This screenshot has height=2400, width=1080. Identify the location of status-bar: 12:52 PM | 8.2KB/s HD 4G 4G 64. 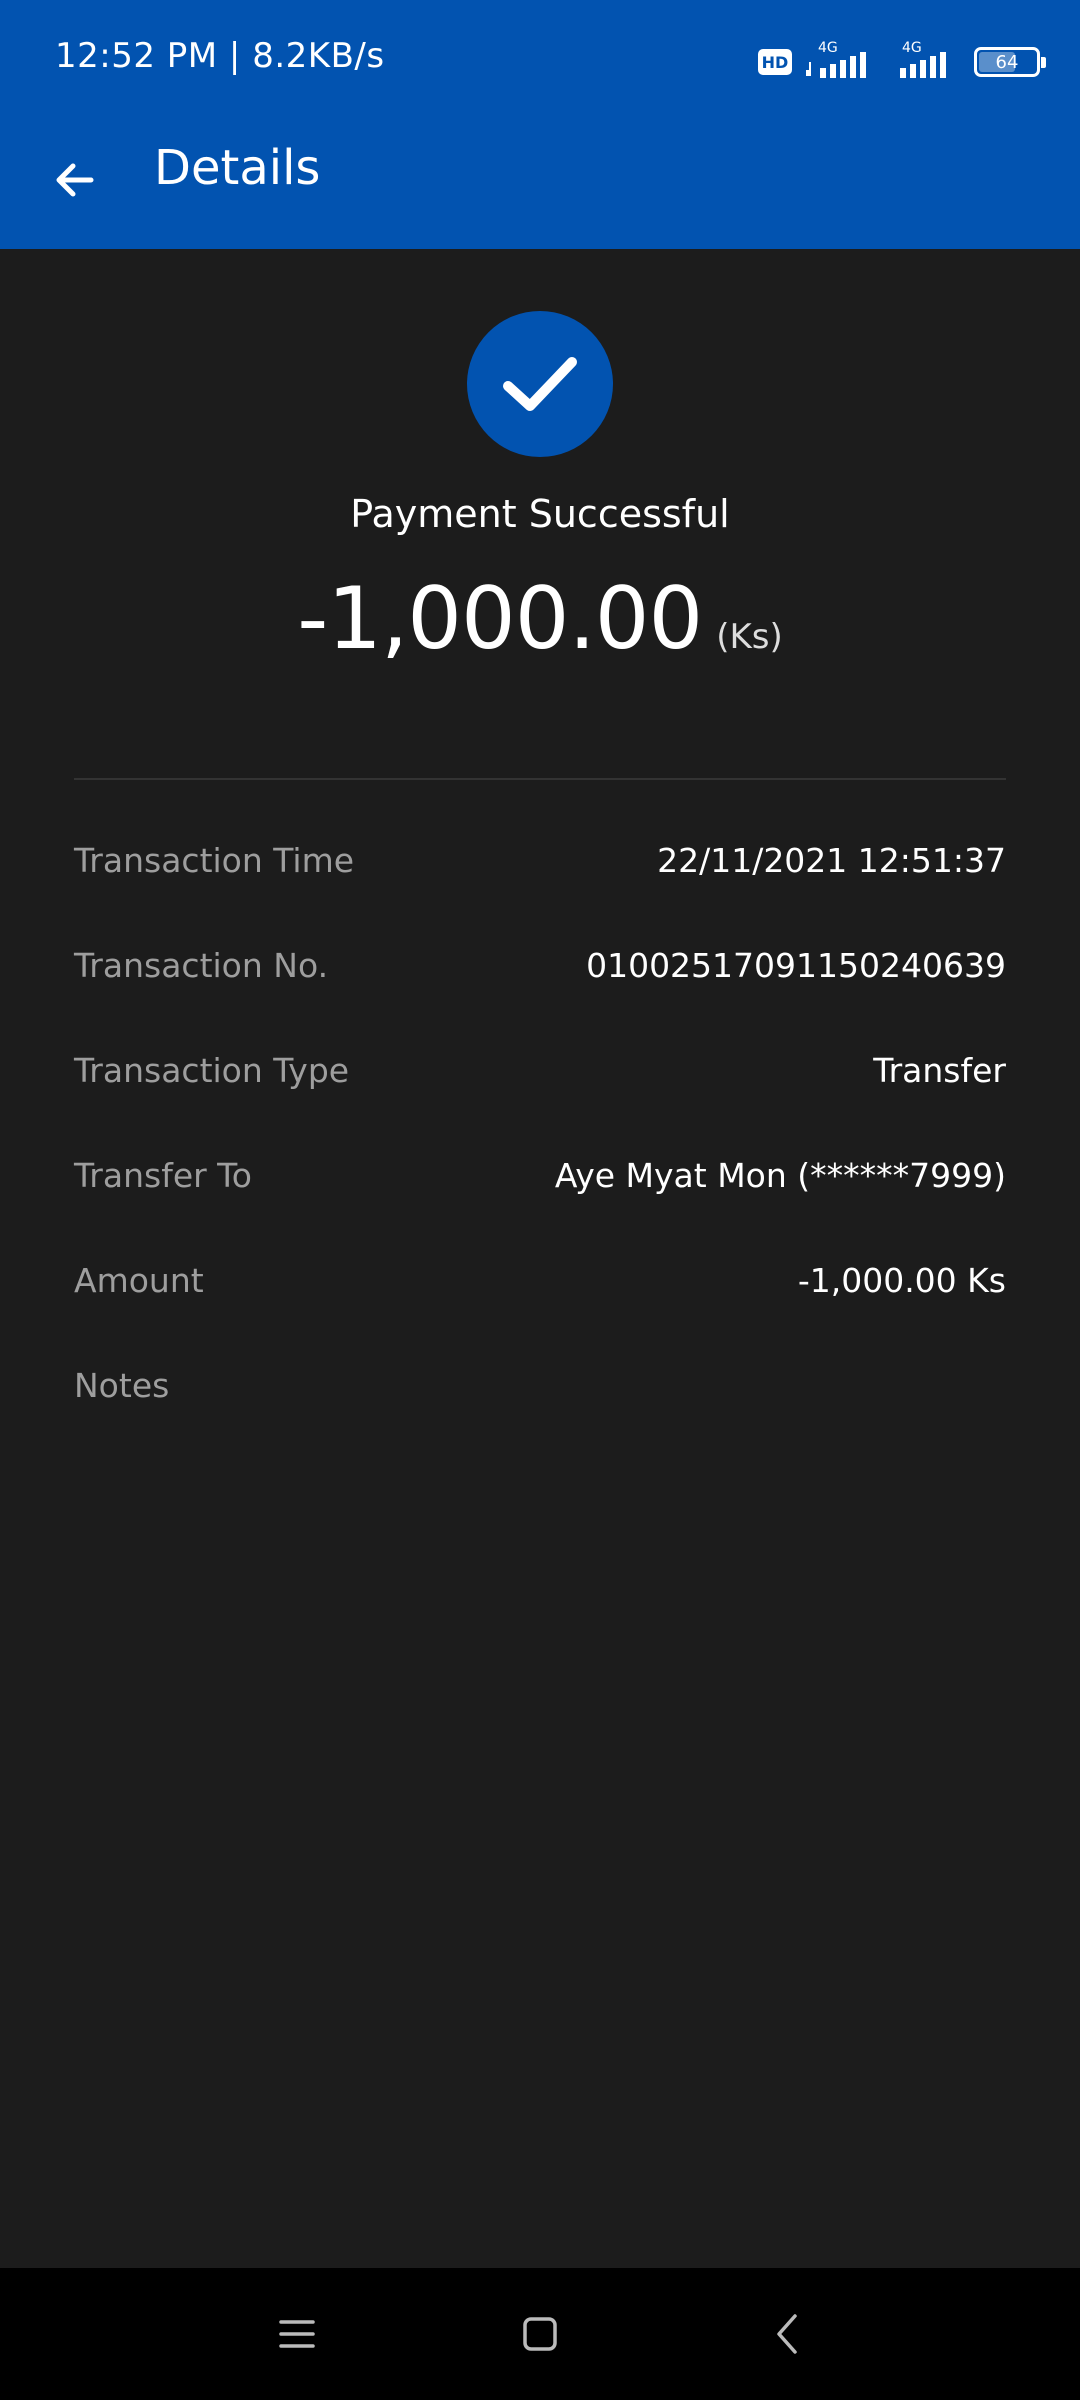
(540, 60).